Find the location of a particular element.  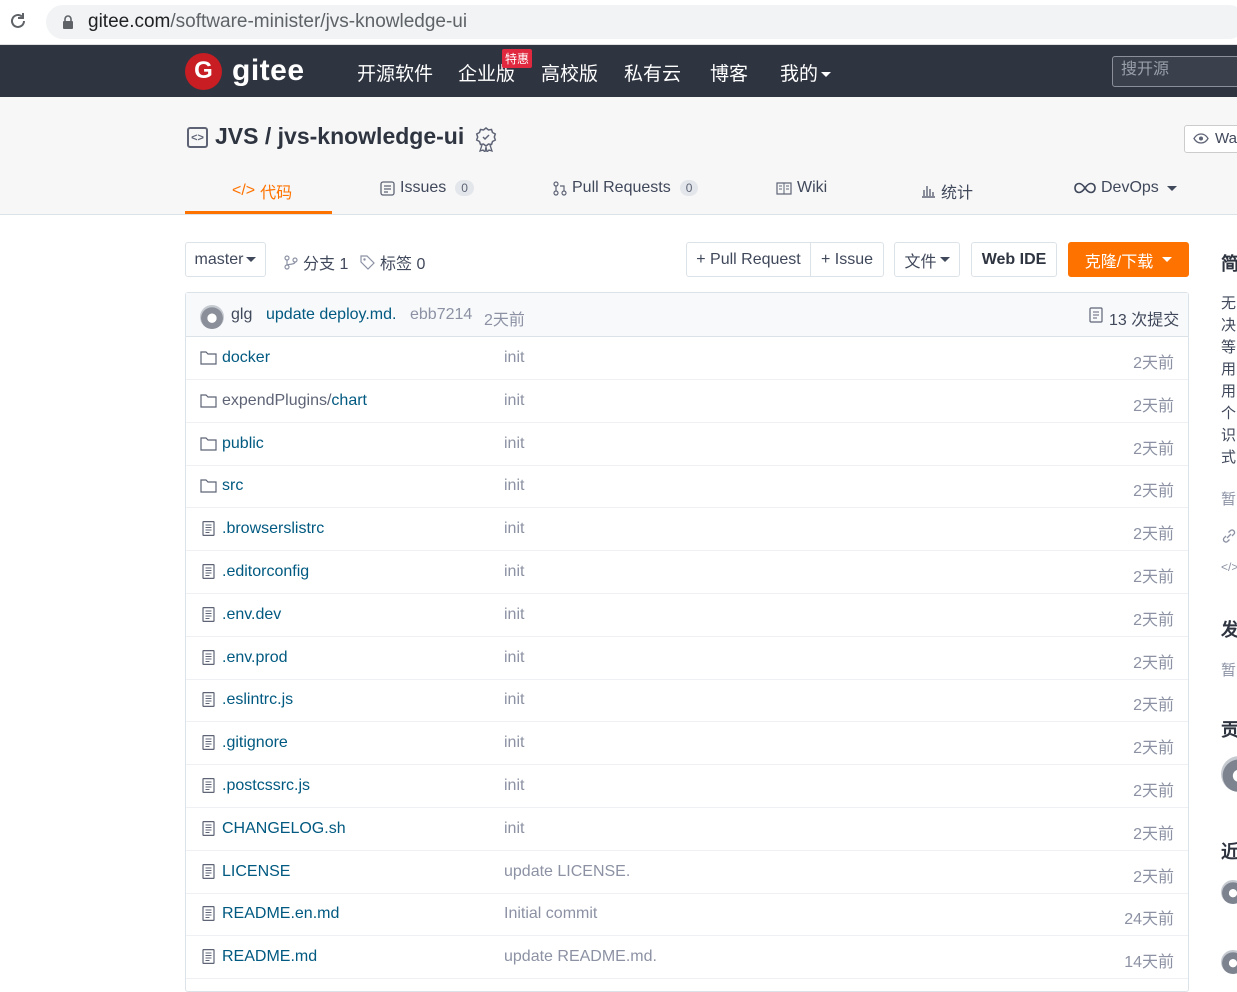

repo-title: JVS / jvs-knowledge-ui is located at coordinates (339, 136).